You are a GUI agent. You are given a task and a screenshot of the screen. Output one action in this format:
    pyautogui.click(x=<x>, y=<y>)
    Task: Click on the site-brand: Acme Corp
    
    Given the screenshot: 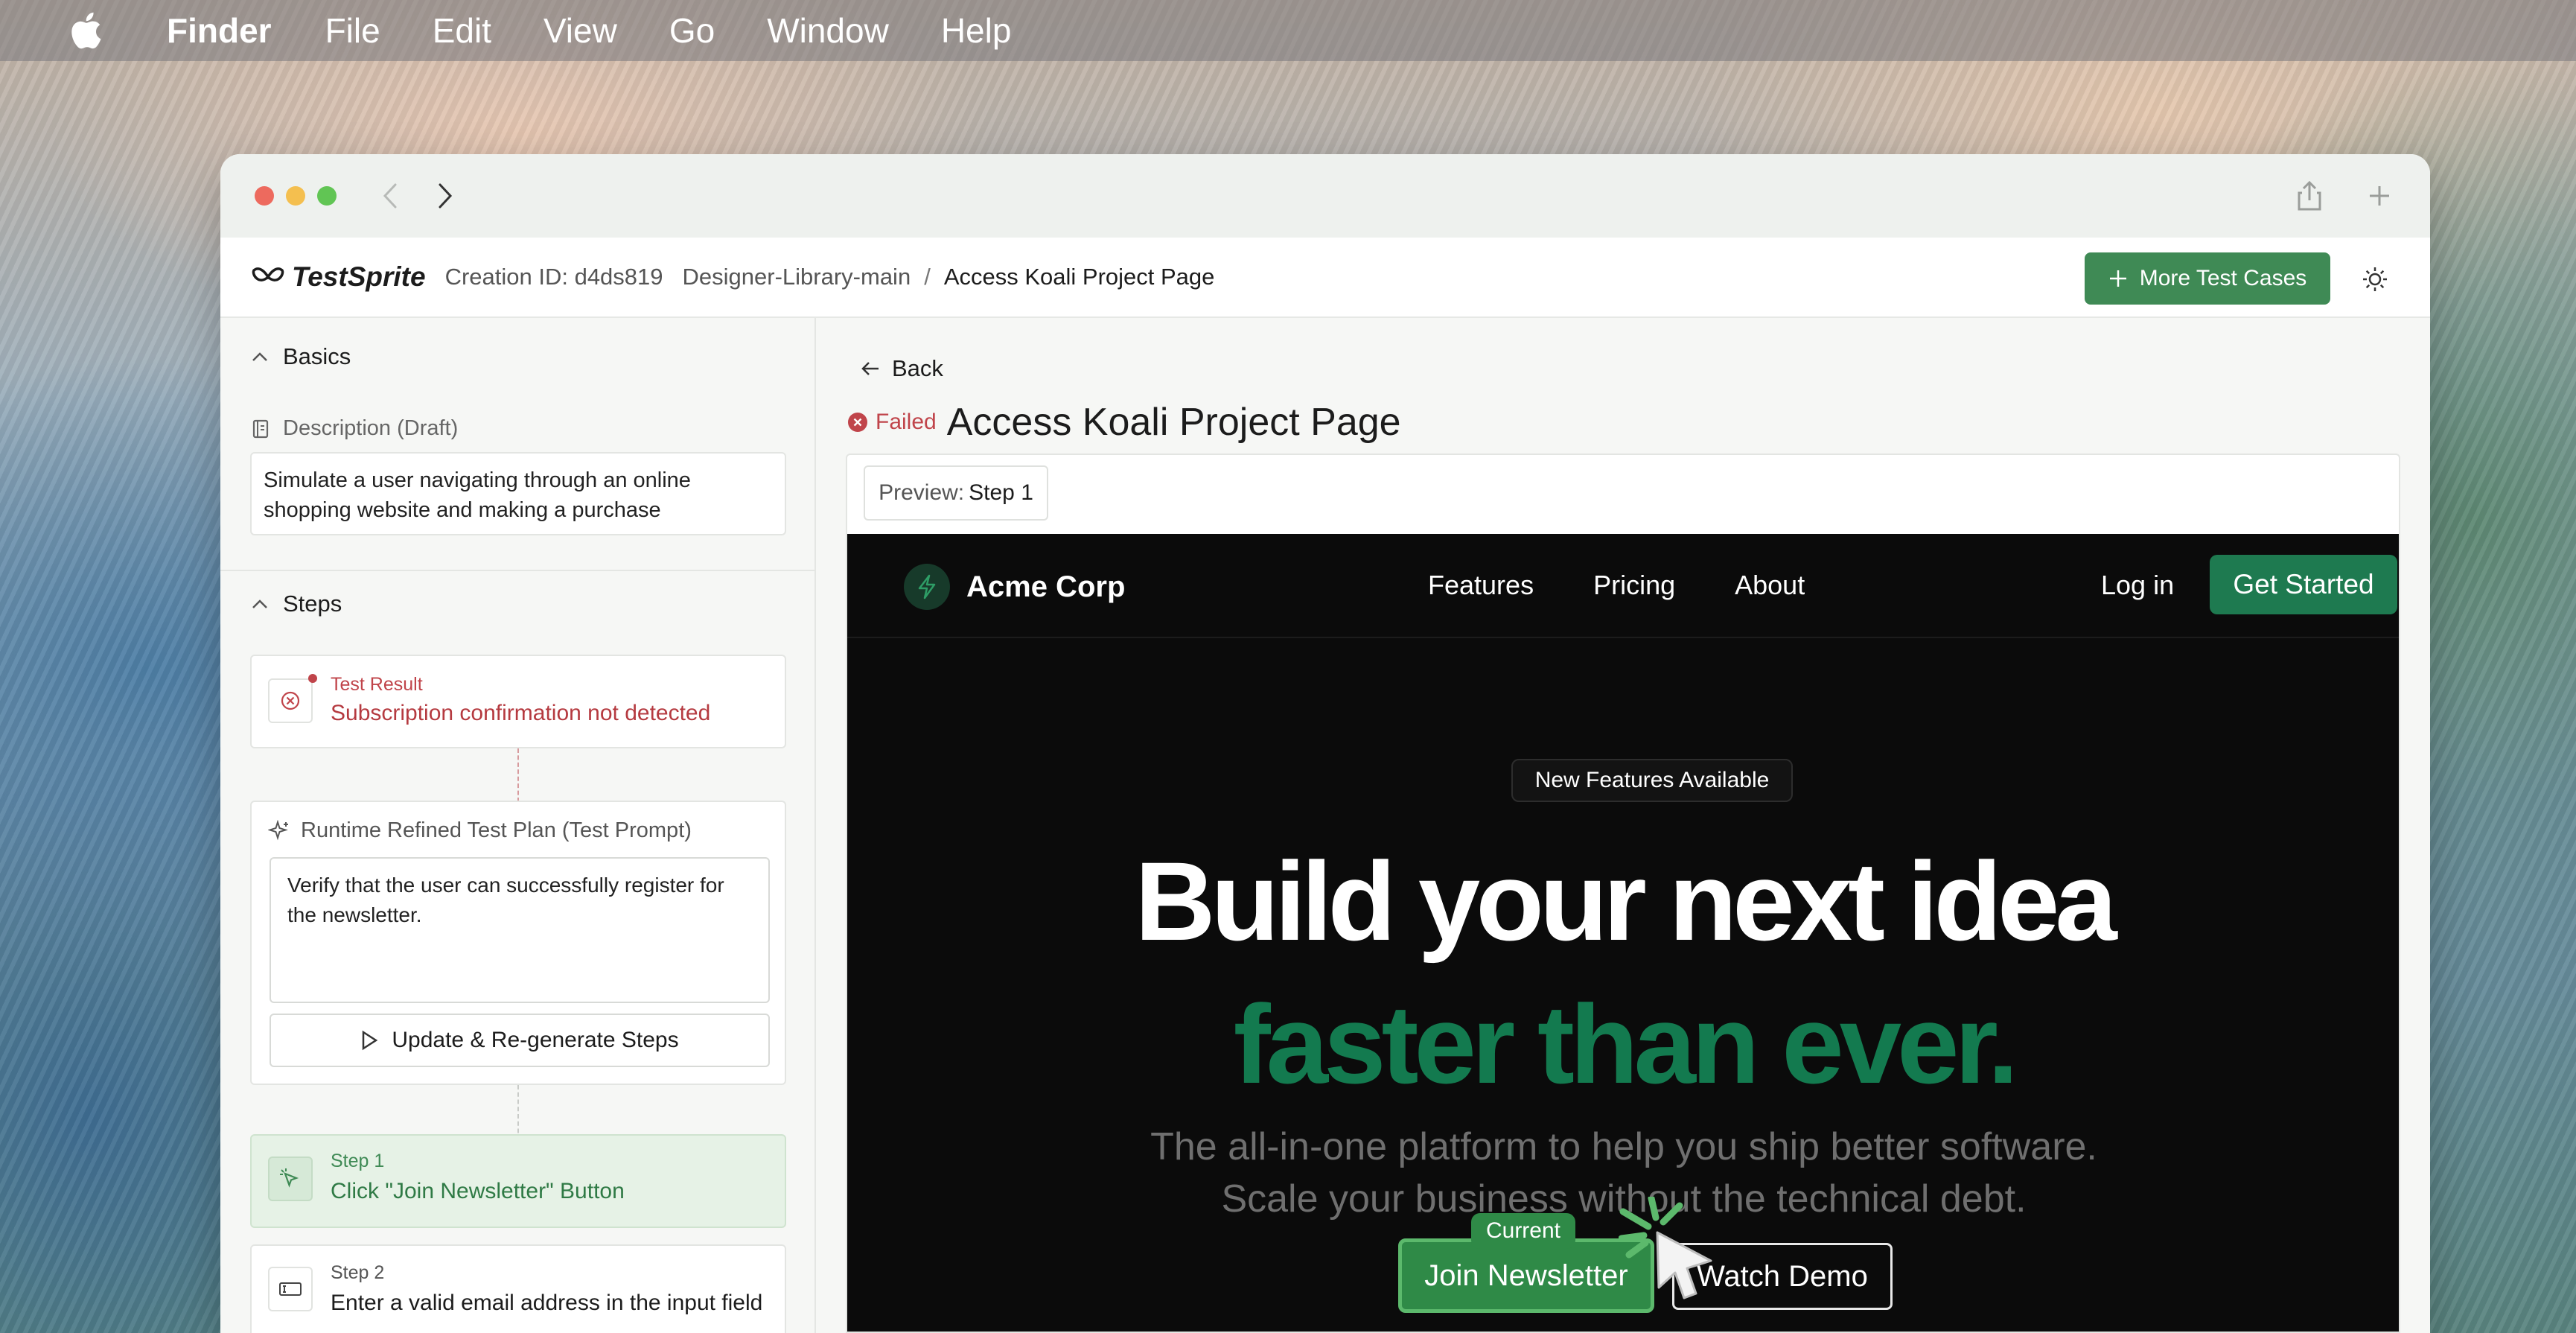 What is the action you would take?
    pyautogui.click(x=1014, y=587)
    